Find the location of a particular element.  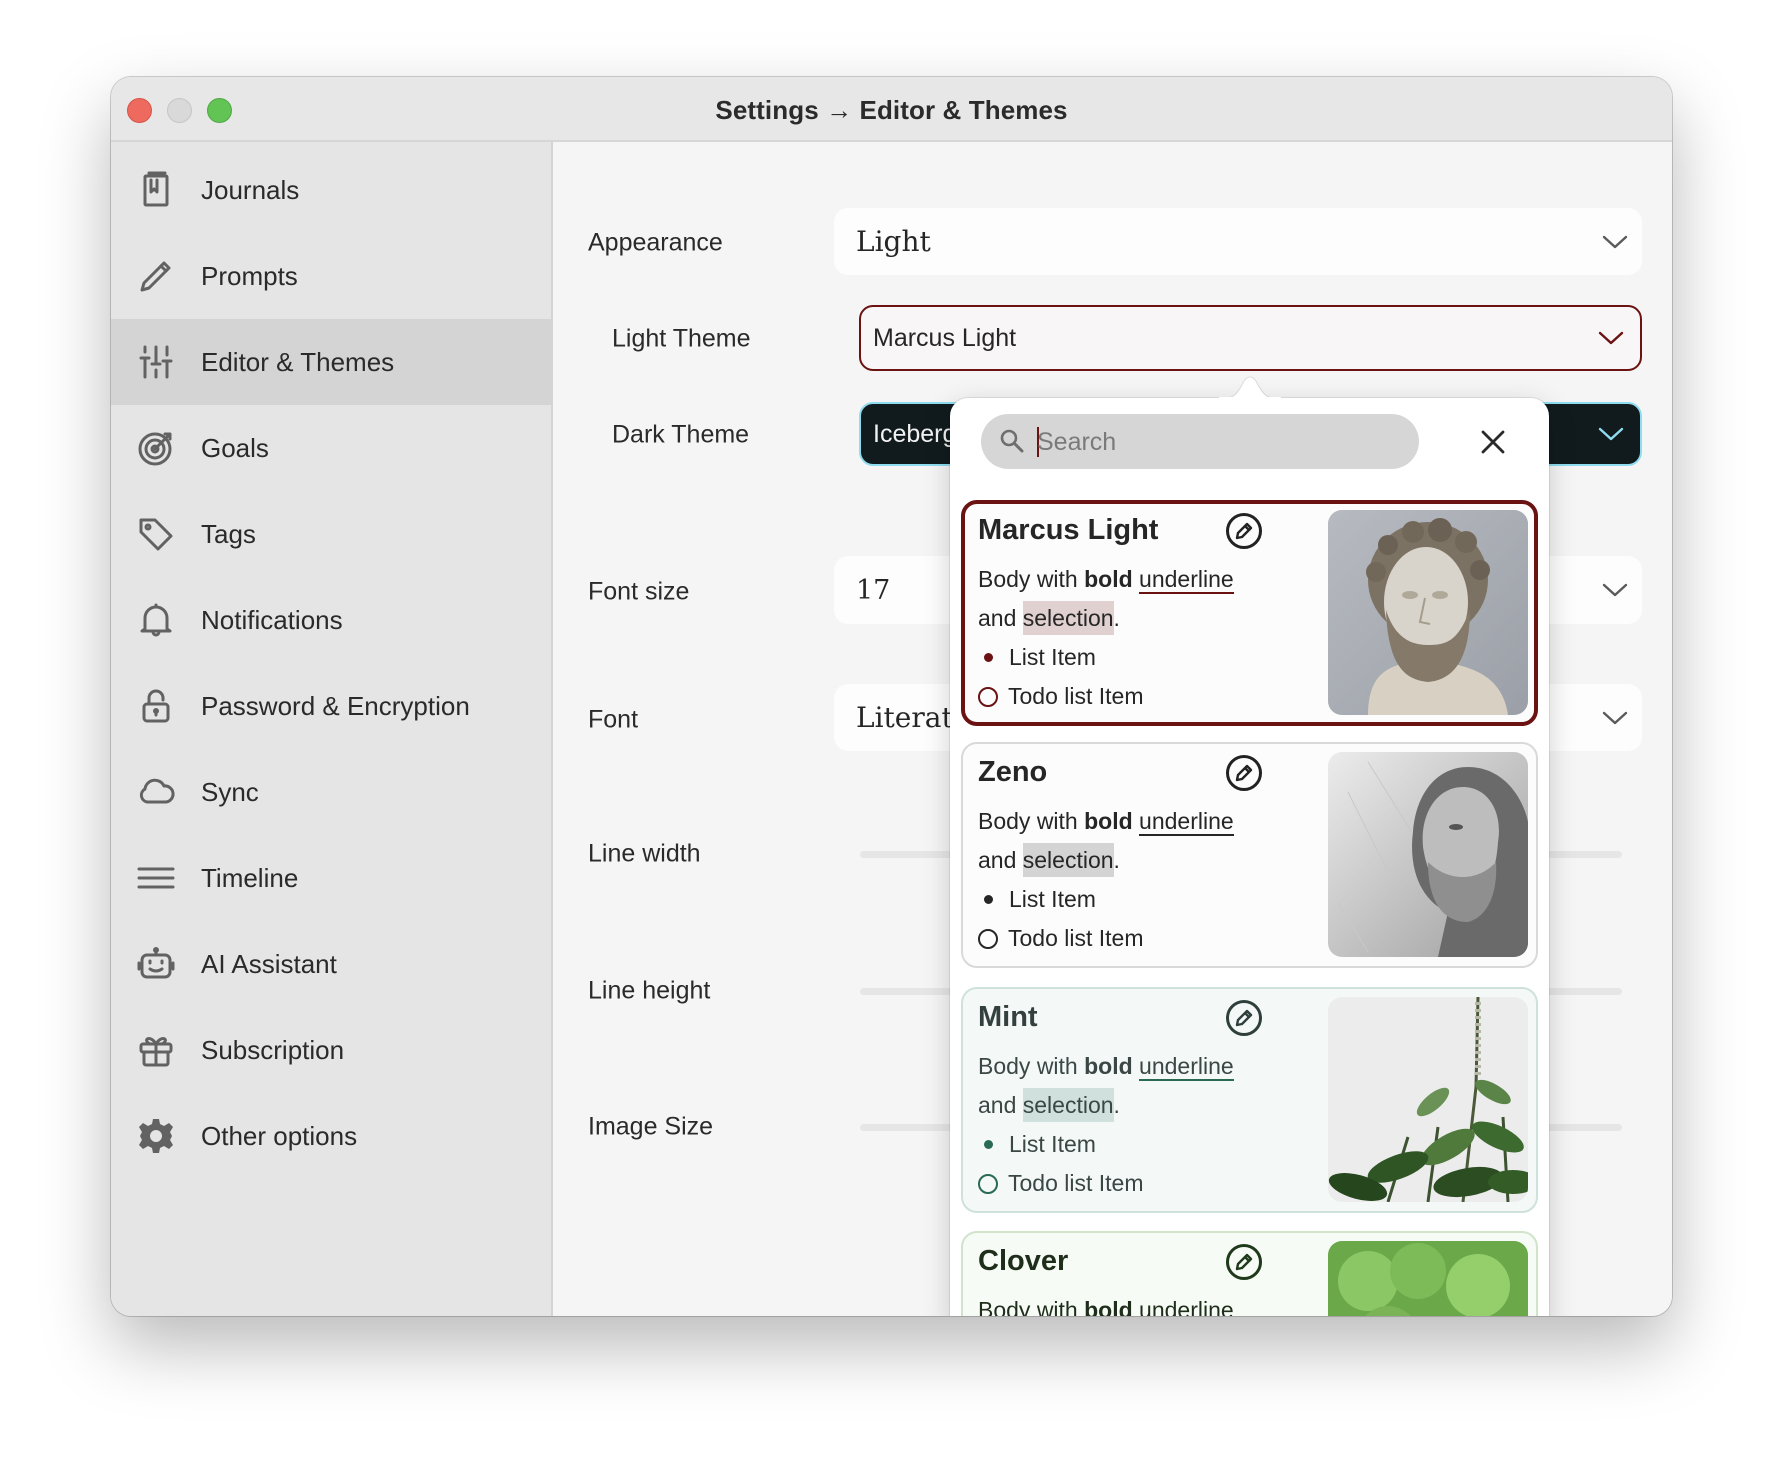

clover-image is located at coordinates (1428, 1278).